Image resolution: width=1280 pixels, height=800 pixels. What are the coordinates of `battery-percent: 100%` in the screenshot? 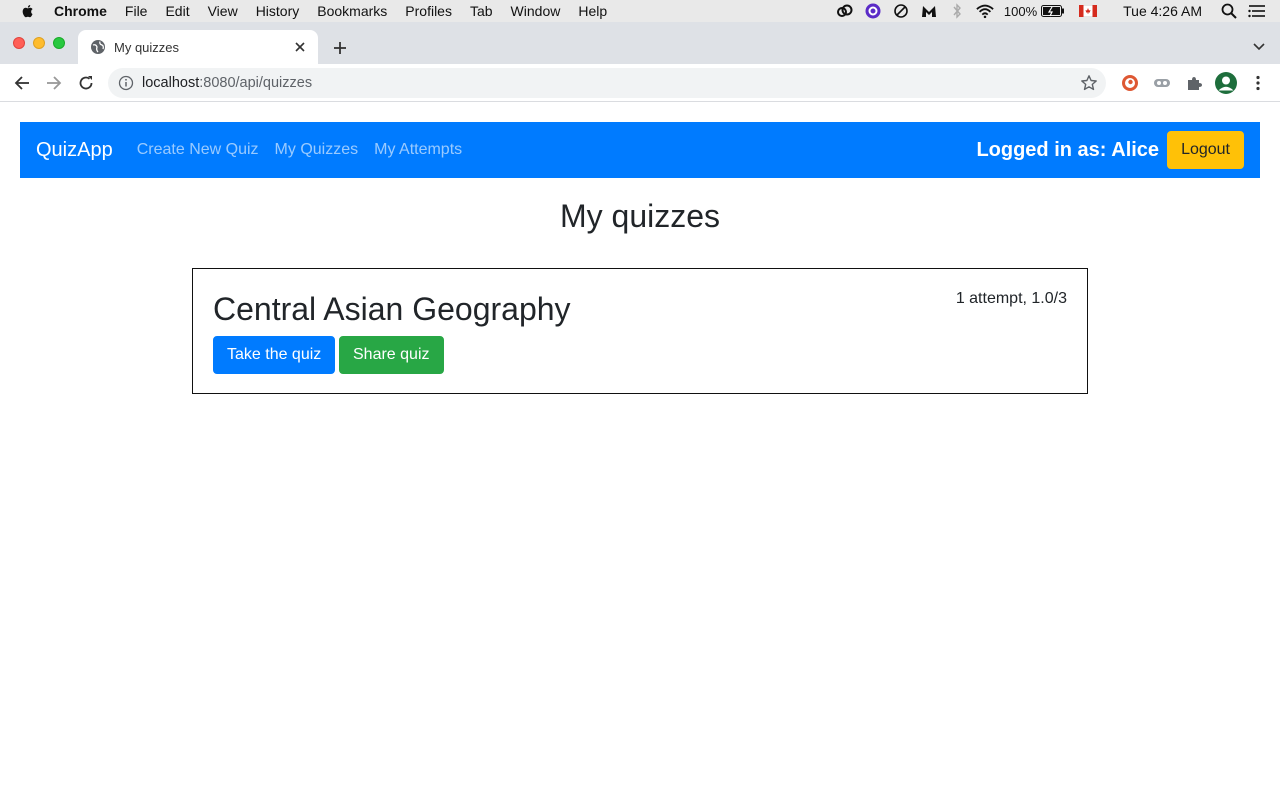 It's located at (1020, 11).